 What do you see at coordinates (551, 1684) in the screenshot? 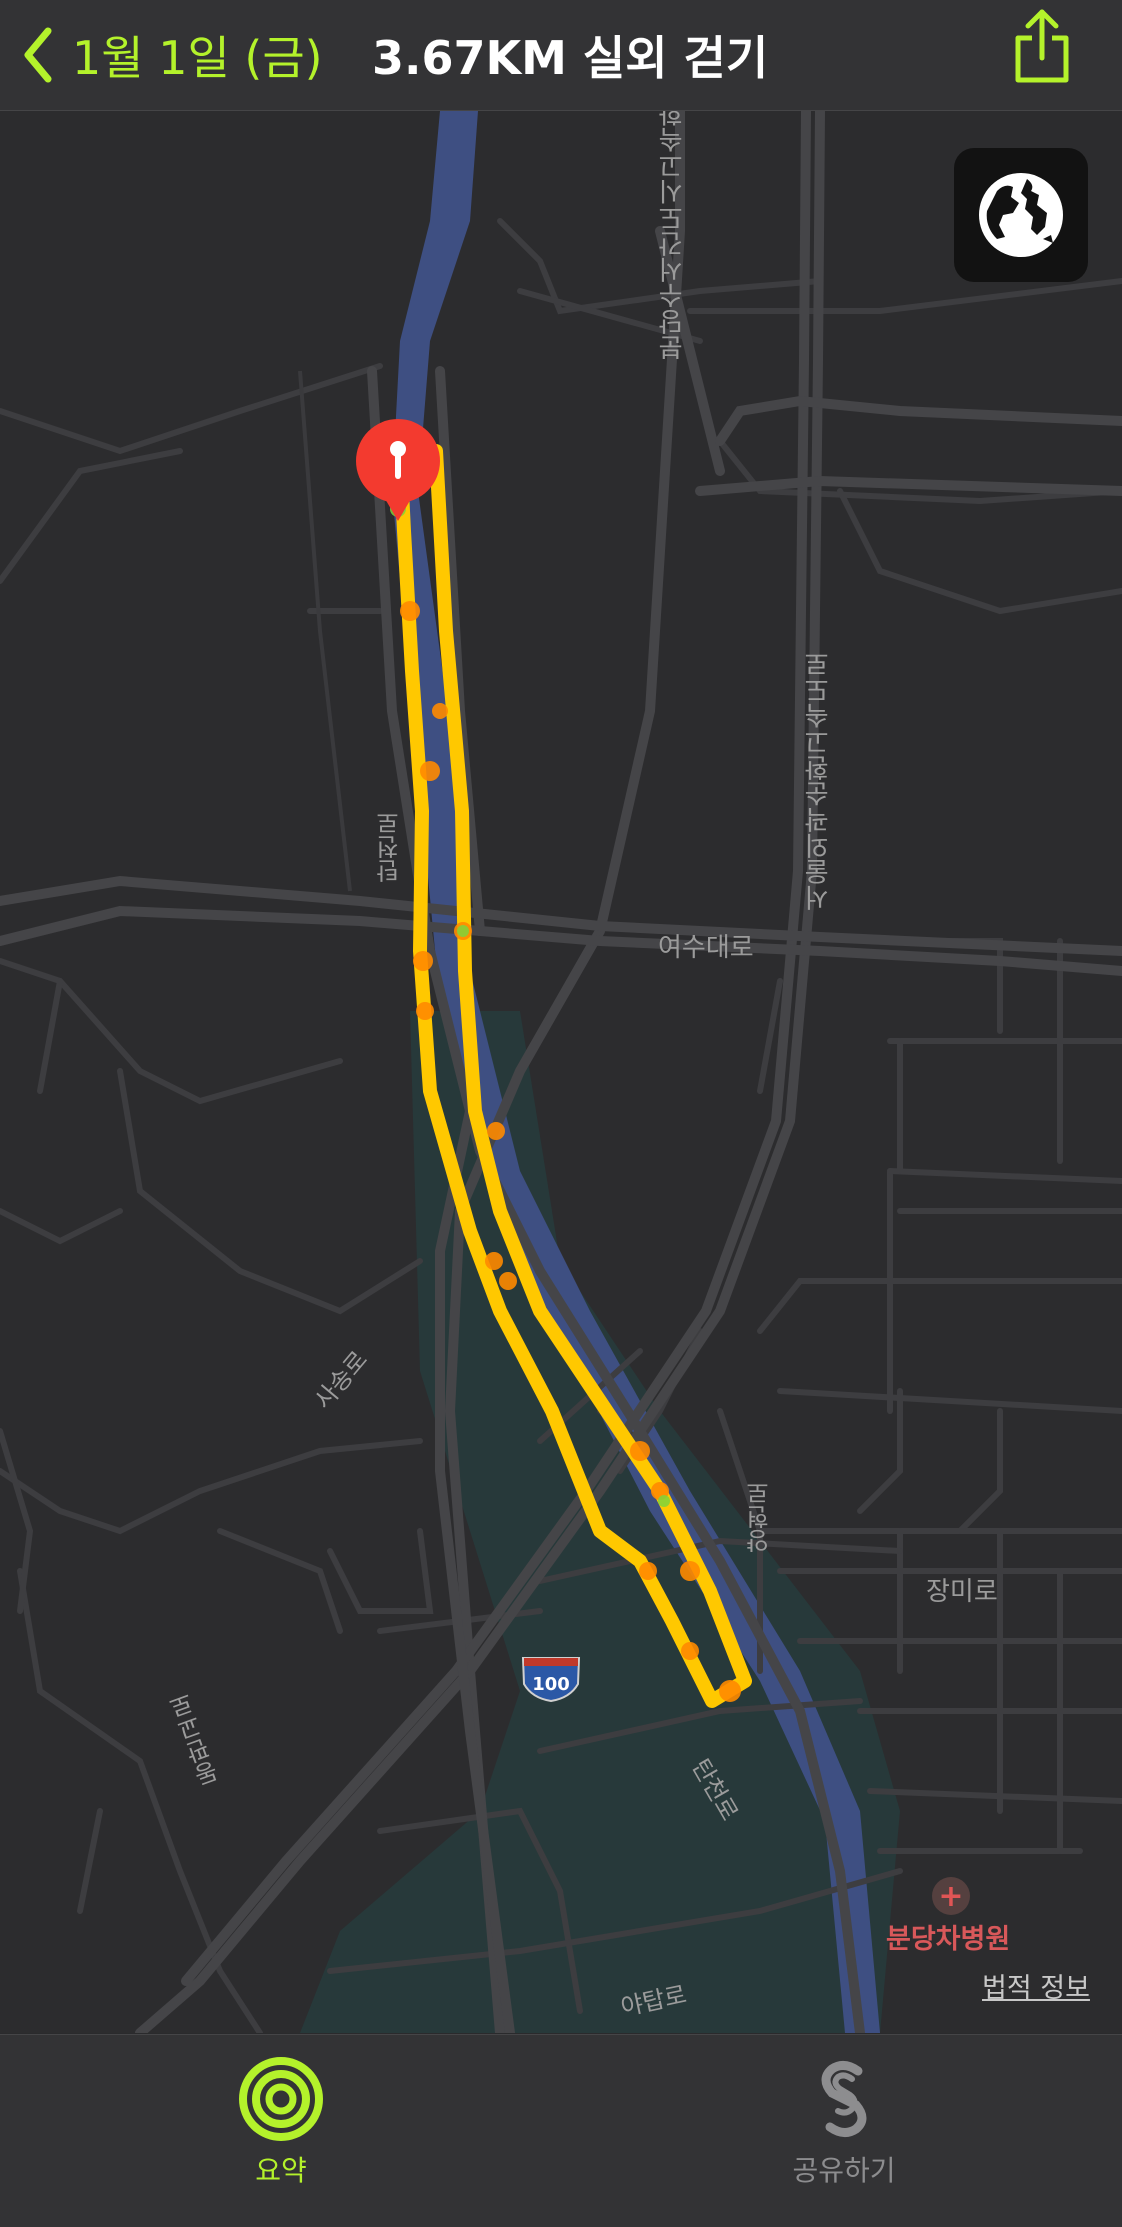
I see `route-number: 100` at bounding box center [551, 1684].